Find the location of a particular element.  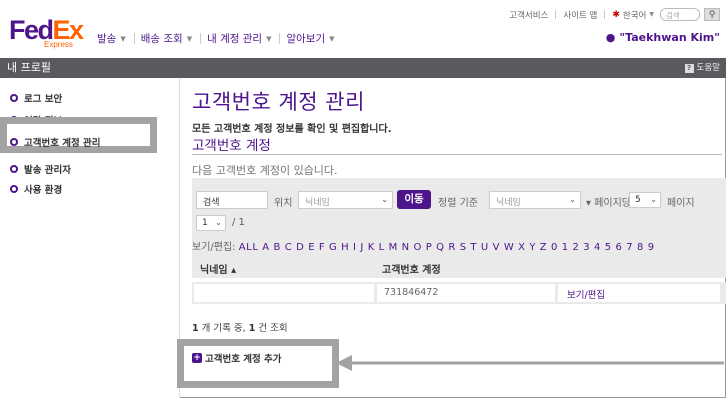

page-description: 모든 고객번호 계정 정보를 확인 및 편집합니다. is located at coordinates (292, 129).